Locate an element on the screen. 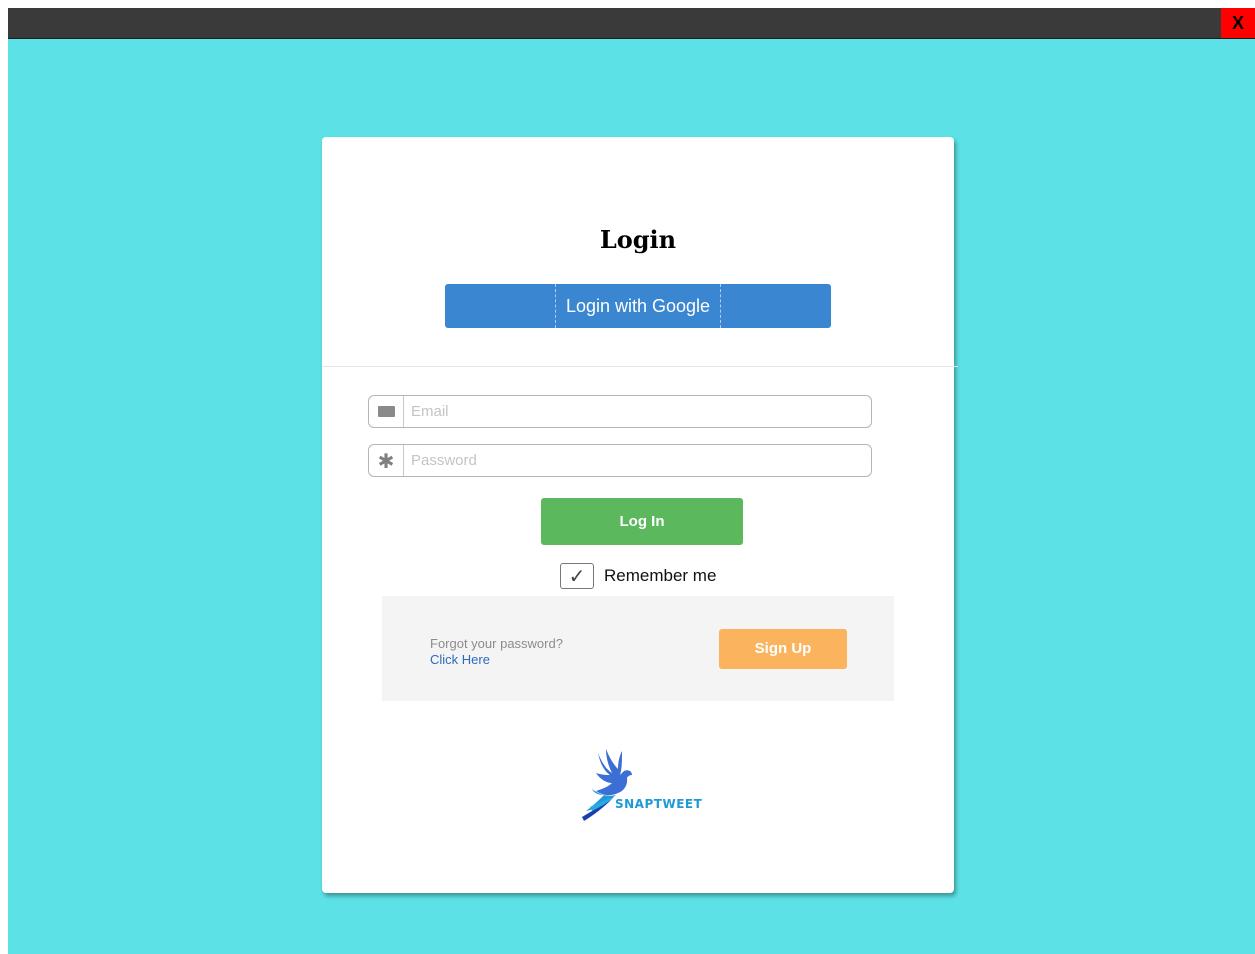 This screenshot has width=1255, height=954. remember-me-checkbox: ✓ is located at coordinates (577, 576).